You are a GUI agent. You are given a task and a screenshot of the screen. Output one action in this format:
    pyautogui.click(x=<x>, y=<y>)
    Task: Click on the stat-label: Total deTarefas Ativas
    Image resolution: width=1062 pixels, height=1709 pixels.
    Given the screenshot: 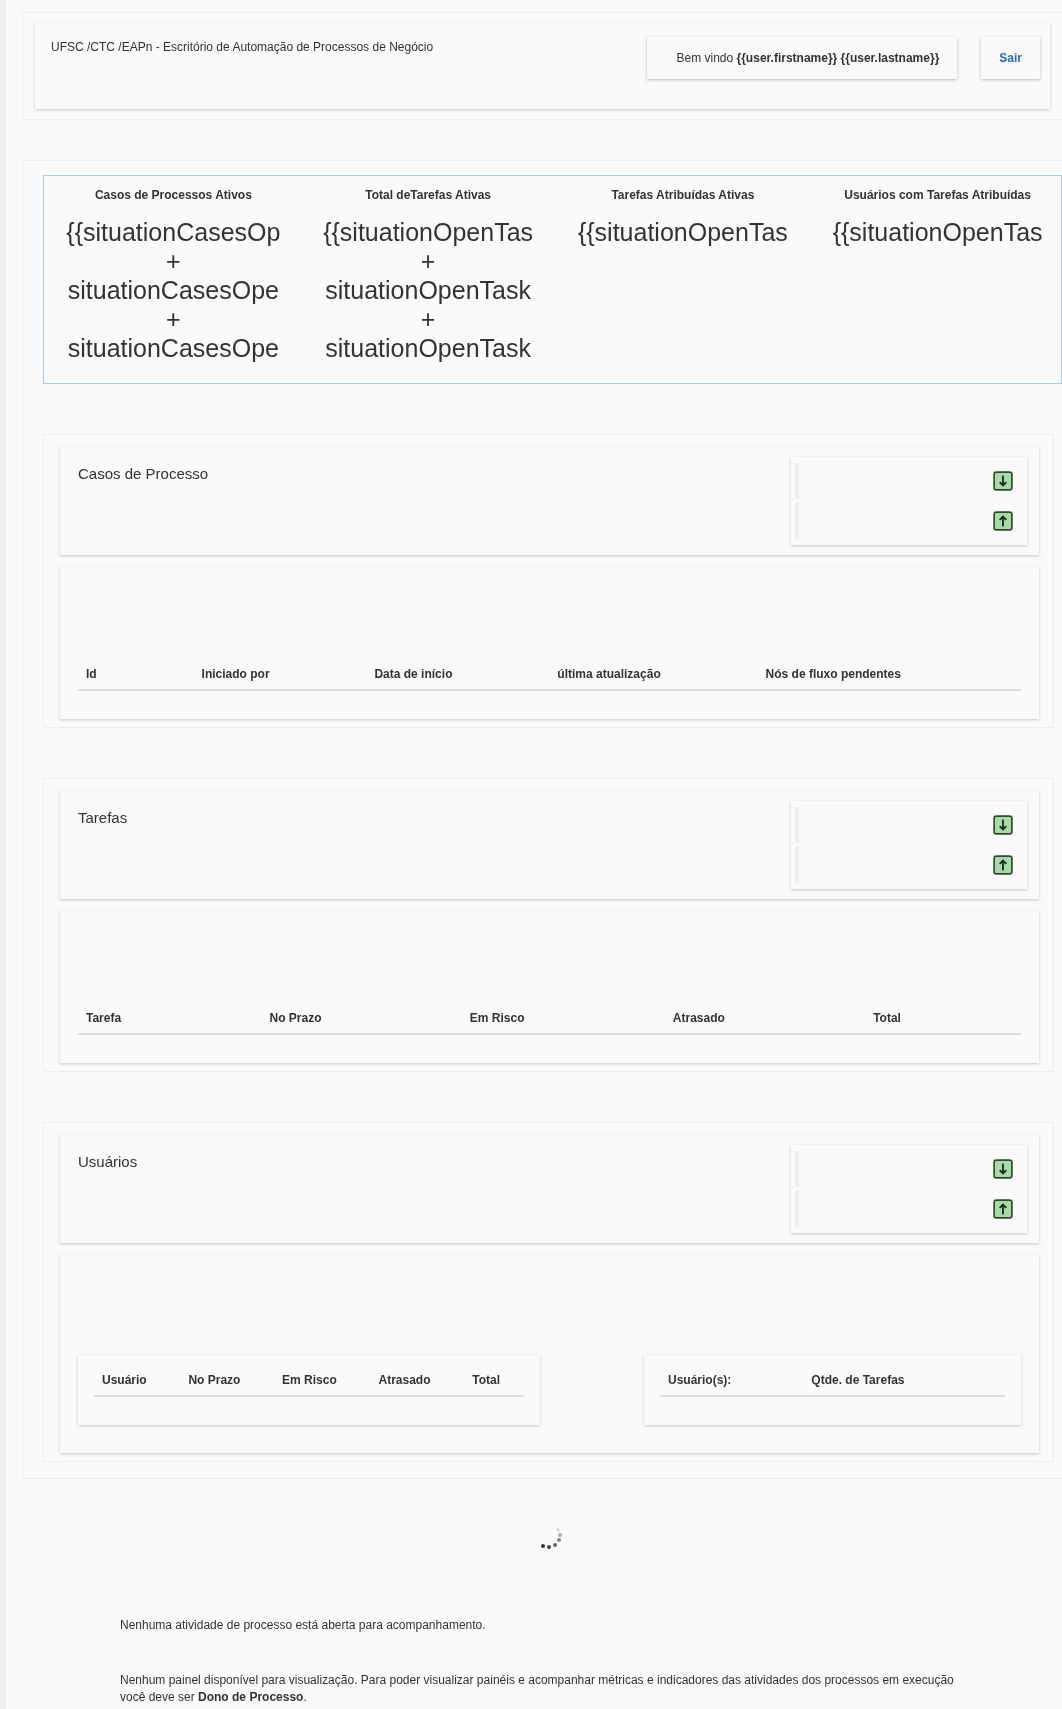 What is the action you would take?
    pyautogui.click(x=428, y=195)
    